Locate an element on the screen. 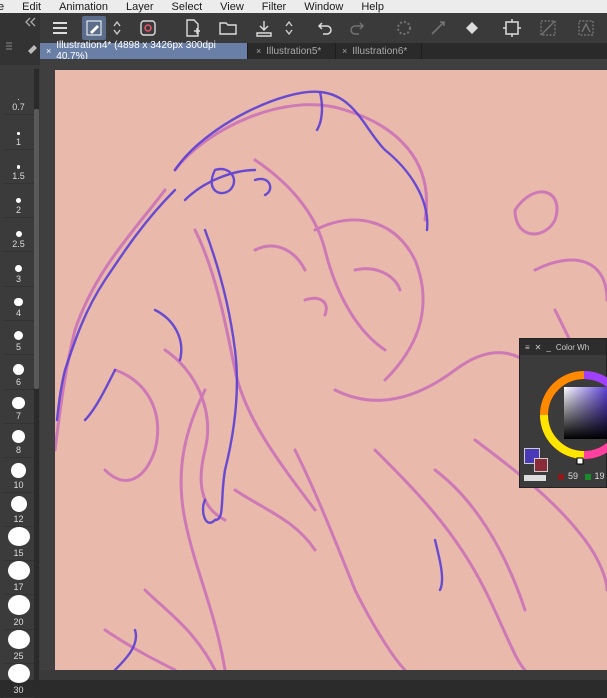 The width and height of the screenshot is (607, 698). brush-size-item: 17 is located at coordinates (18, 578).